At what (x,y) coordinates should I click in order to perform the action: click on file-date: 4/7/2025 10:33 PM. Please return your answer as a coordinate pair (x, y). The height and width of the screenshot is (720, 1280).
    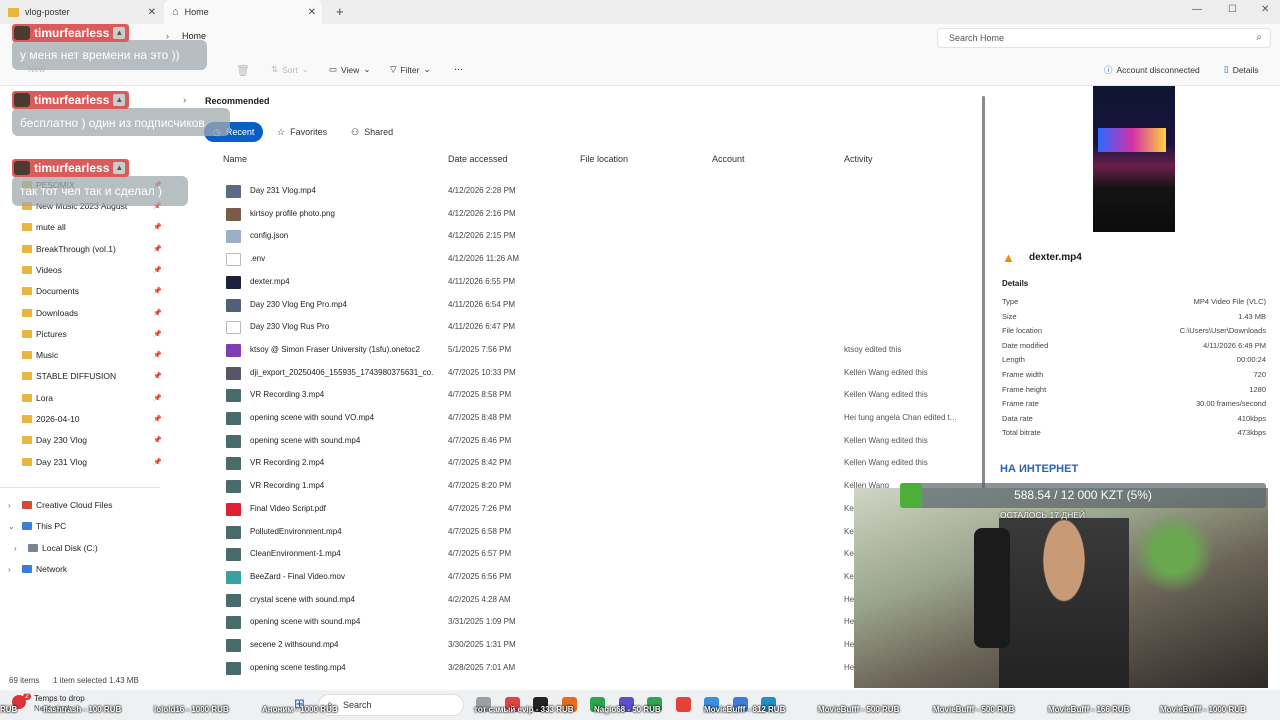
    Looking at the image, I should click on (482, 372).